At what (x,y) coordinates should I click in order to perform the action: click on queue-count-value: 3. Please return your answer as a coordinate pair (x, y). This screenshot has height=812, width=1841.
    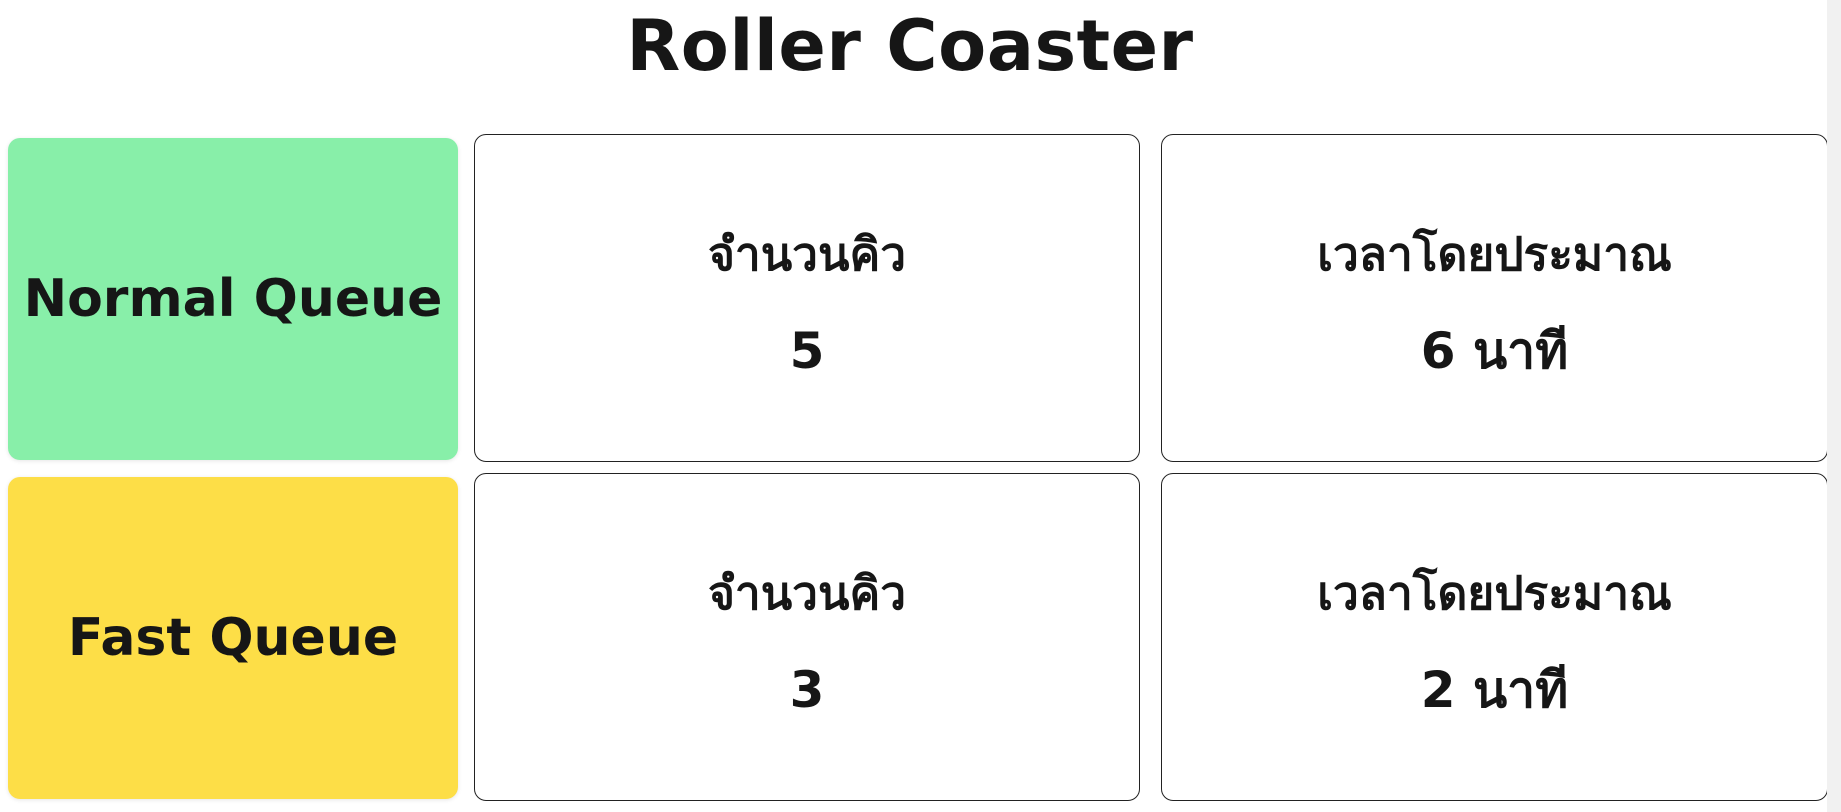
    Looking at the image, I should click on (807, 690).